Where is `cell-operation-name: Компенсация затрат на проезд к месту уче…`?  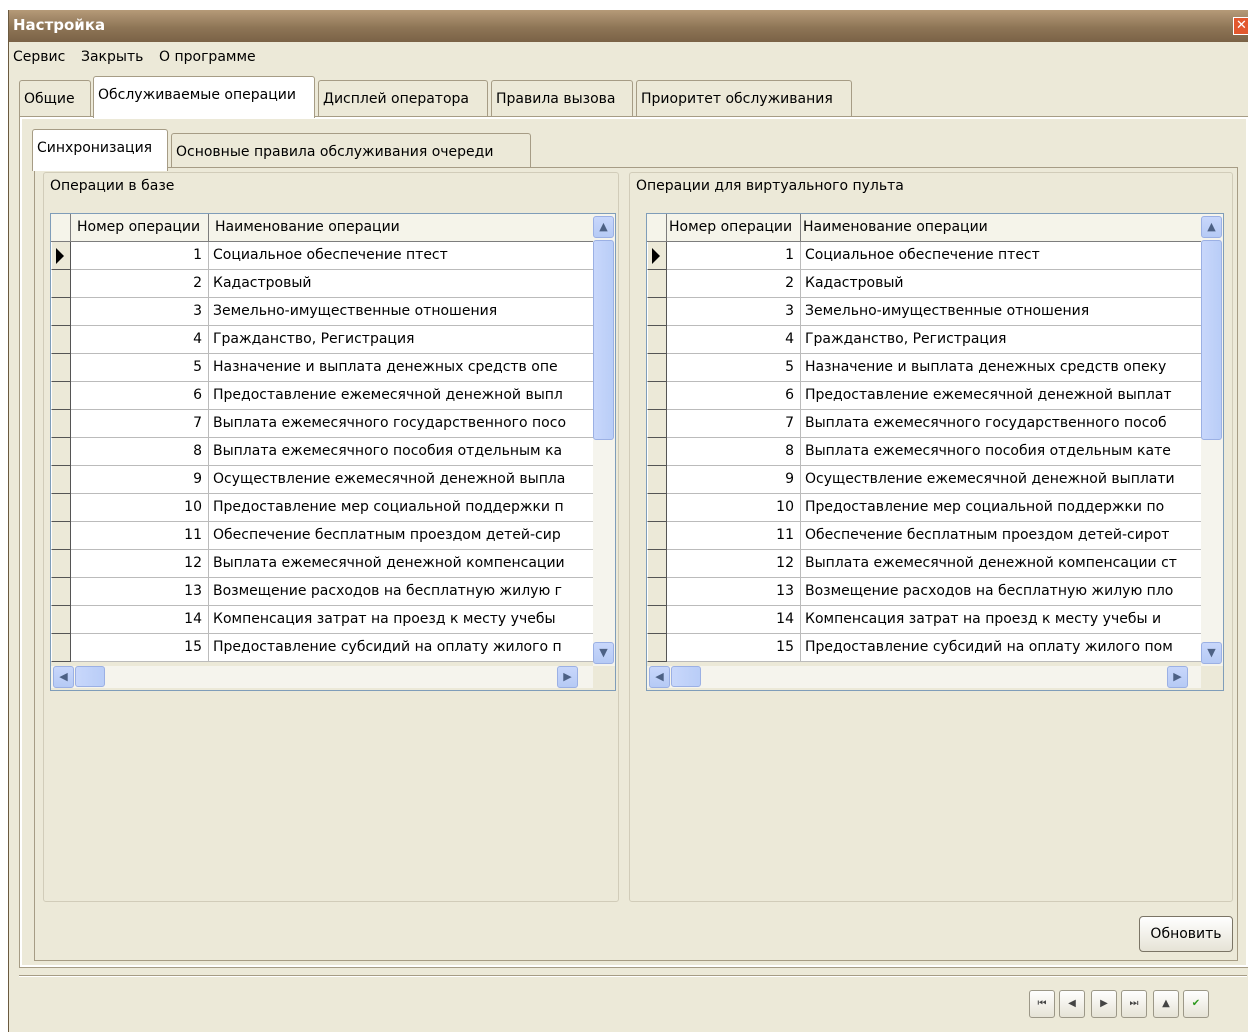 cell-operation-name: Компенсация затрат на проезд к месту уче… is located at coordinates (401, 620).